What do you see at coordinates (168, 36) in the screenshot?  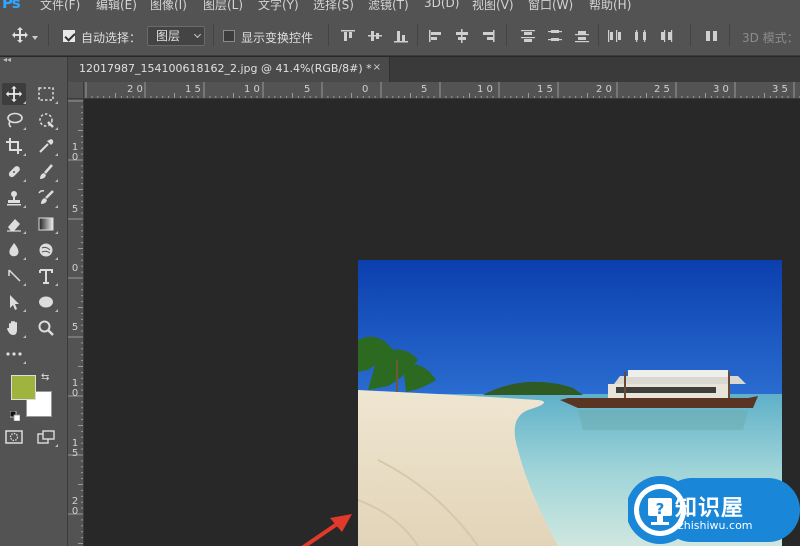 I see `auto-select-target-value: 图层` at bounding box center [168, 36].